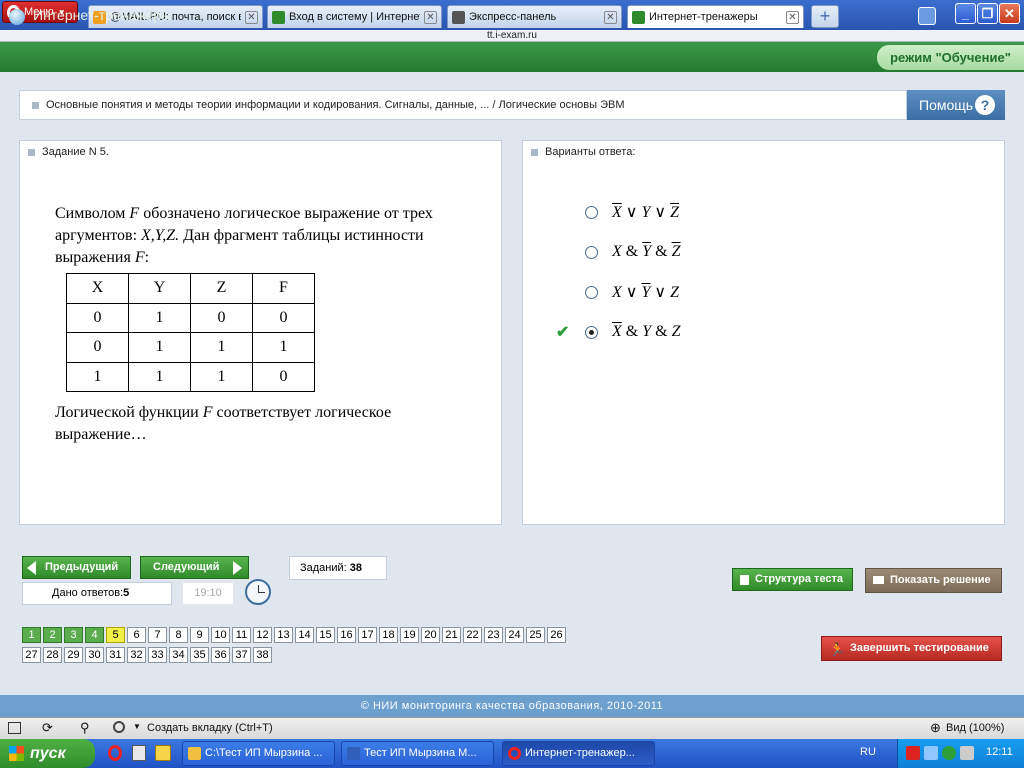 The width and height of the screenshot is (1024, 768). Describe the element at coordinates (354, 16) in the screenshot. I see `tab-login: Вход в систему | Интернет-тренажеры ✕` at that location.